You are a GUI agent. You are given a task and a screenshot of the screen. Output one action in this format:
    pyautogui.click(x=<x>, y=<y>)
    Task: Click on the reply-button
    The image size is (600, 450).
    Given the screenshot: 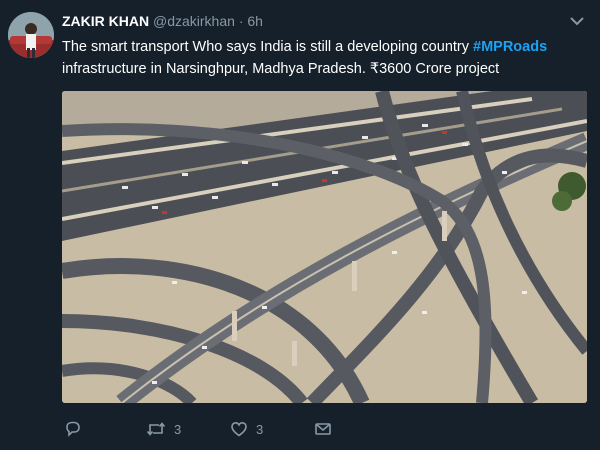 What is the action you would take?
    pyautogui.click(x=77, y=429)
    